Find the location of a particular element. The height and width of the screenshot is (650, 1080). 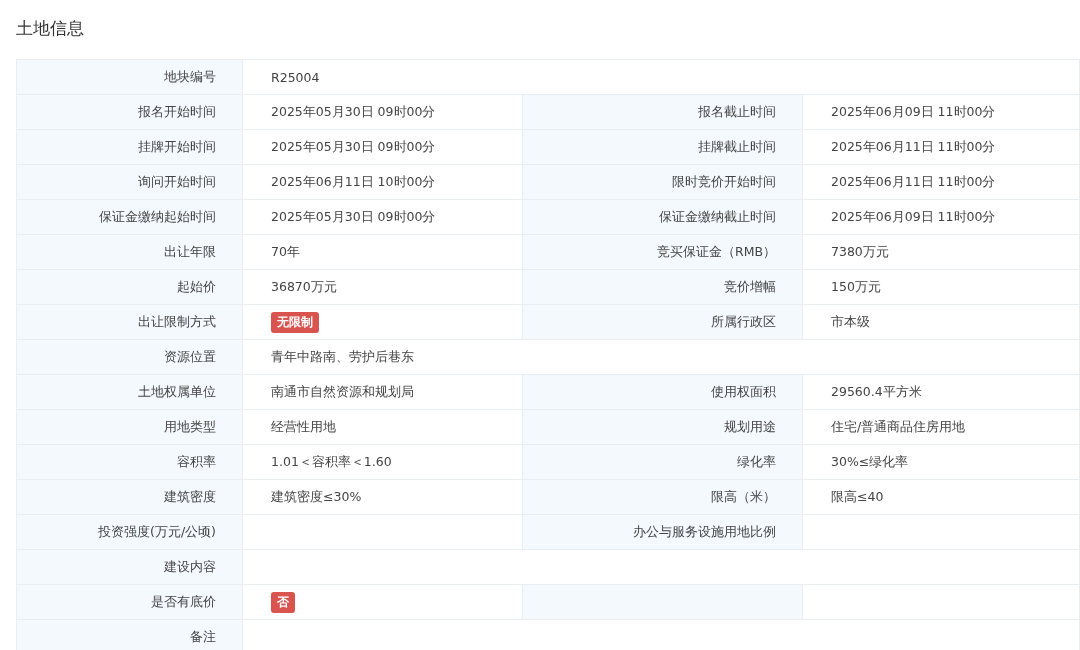

field-label: 竞价增幅 is located at coordinates (663, 287).